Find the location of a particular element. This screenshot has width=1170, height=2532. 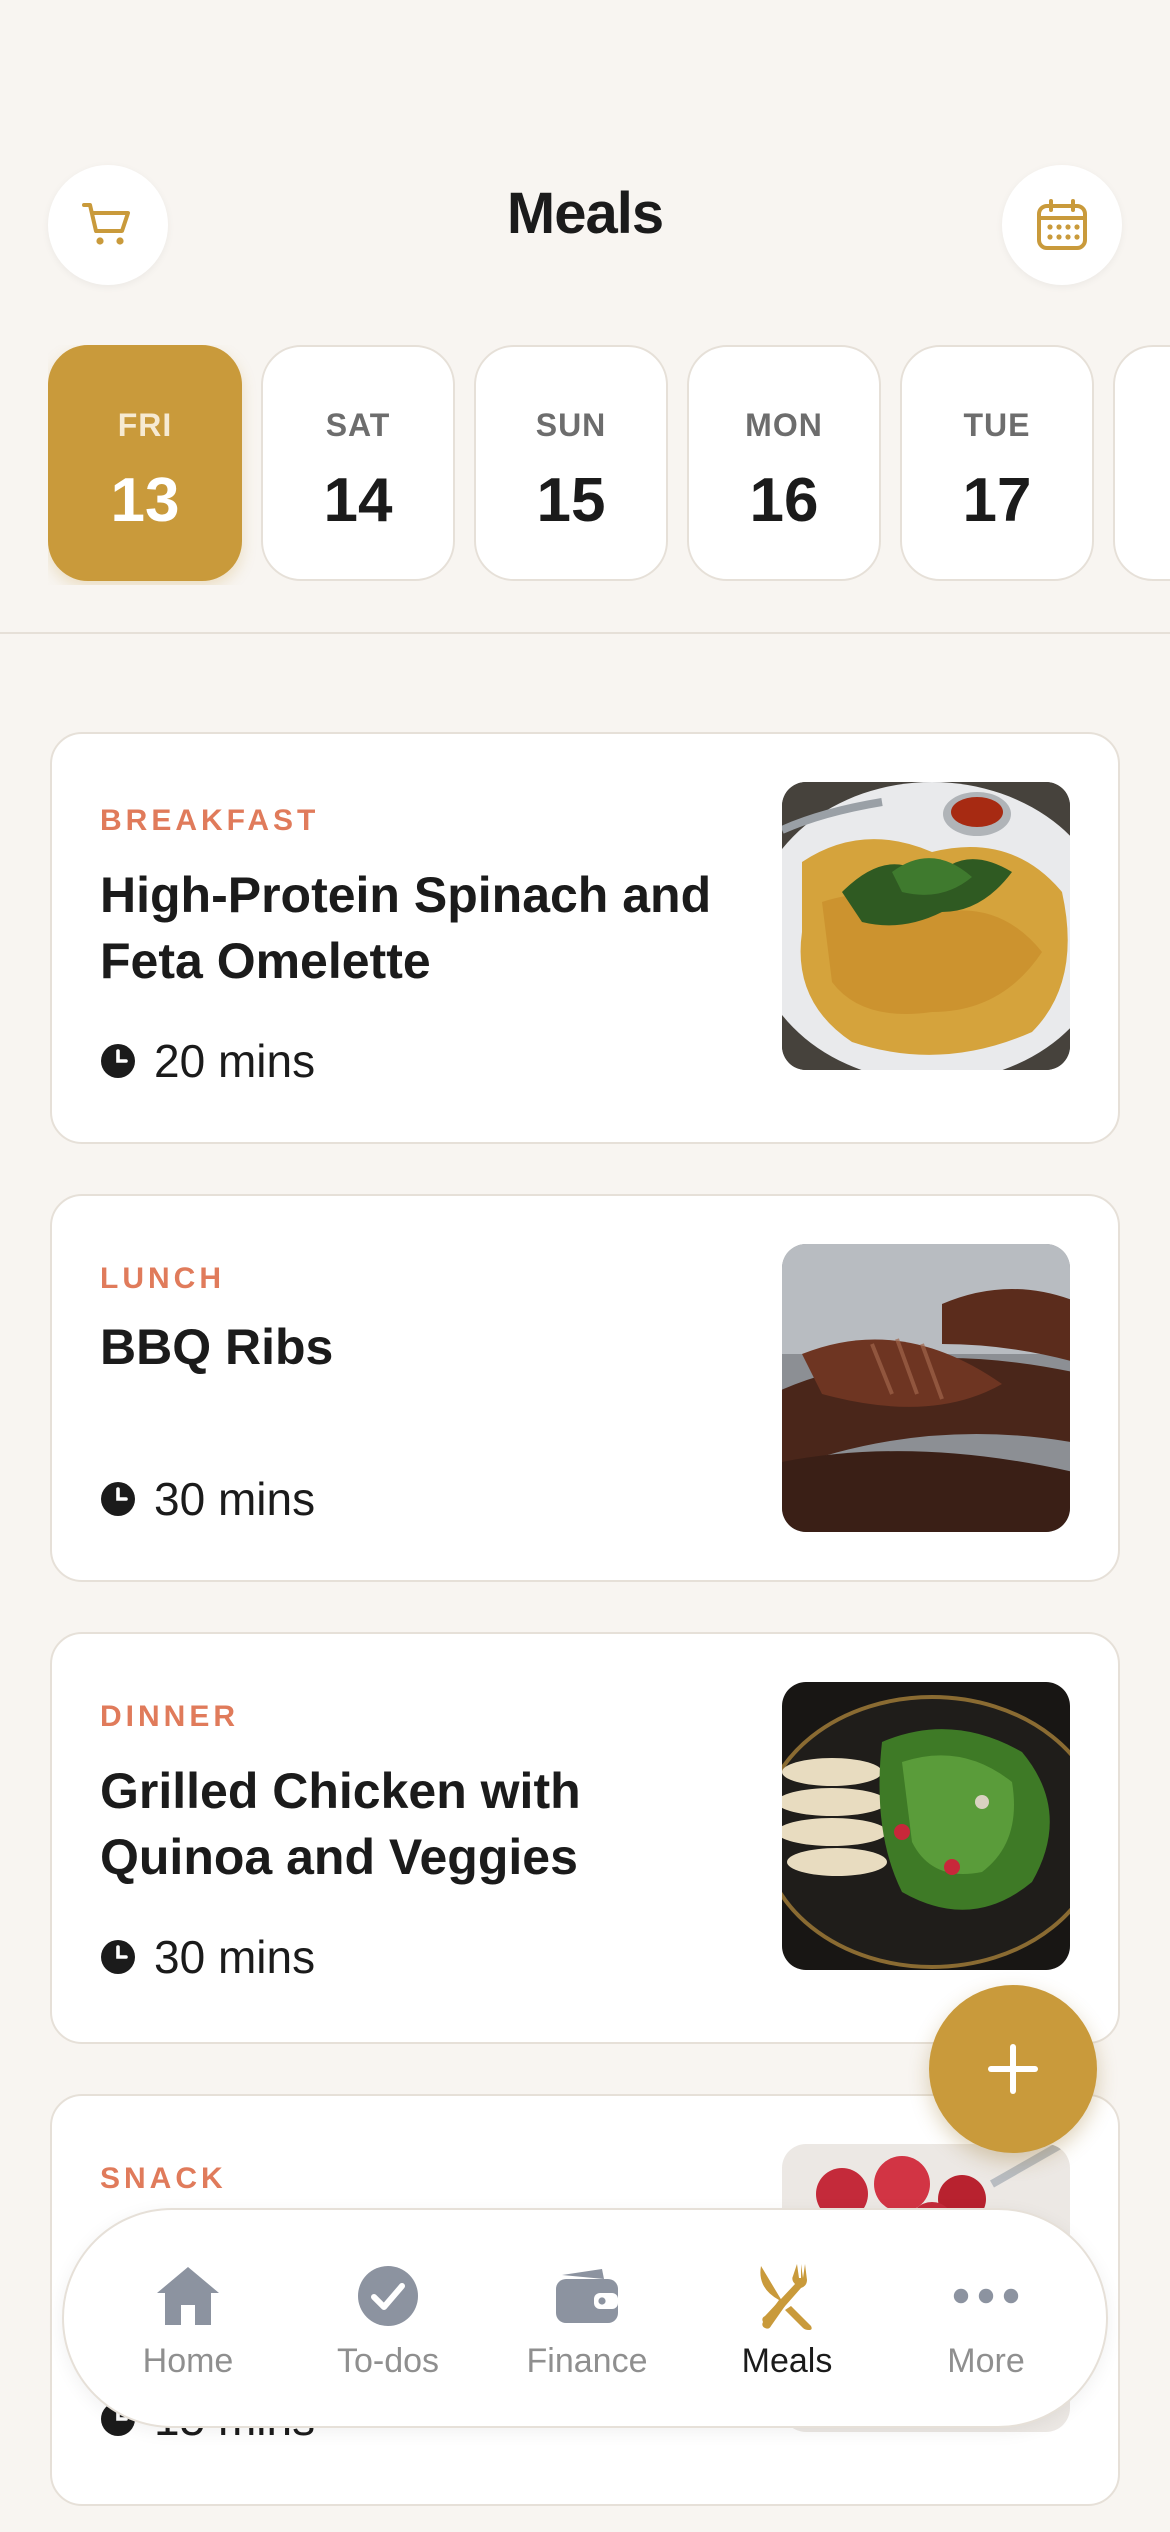

meal-type-label: LUNCH is located at coordinates (162, 1278).